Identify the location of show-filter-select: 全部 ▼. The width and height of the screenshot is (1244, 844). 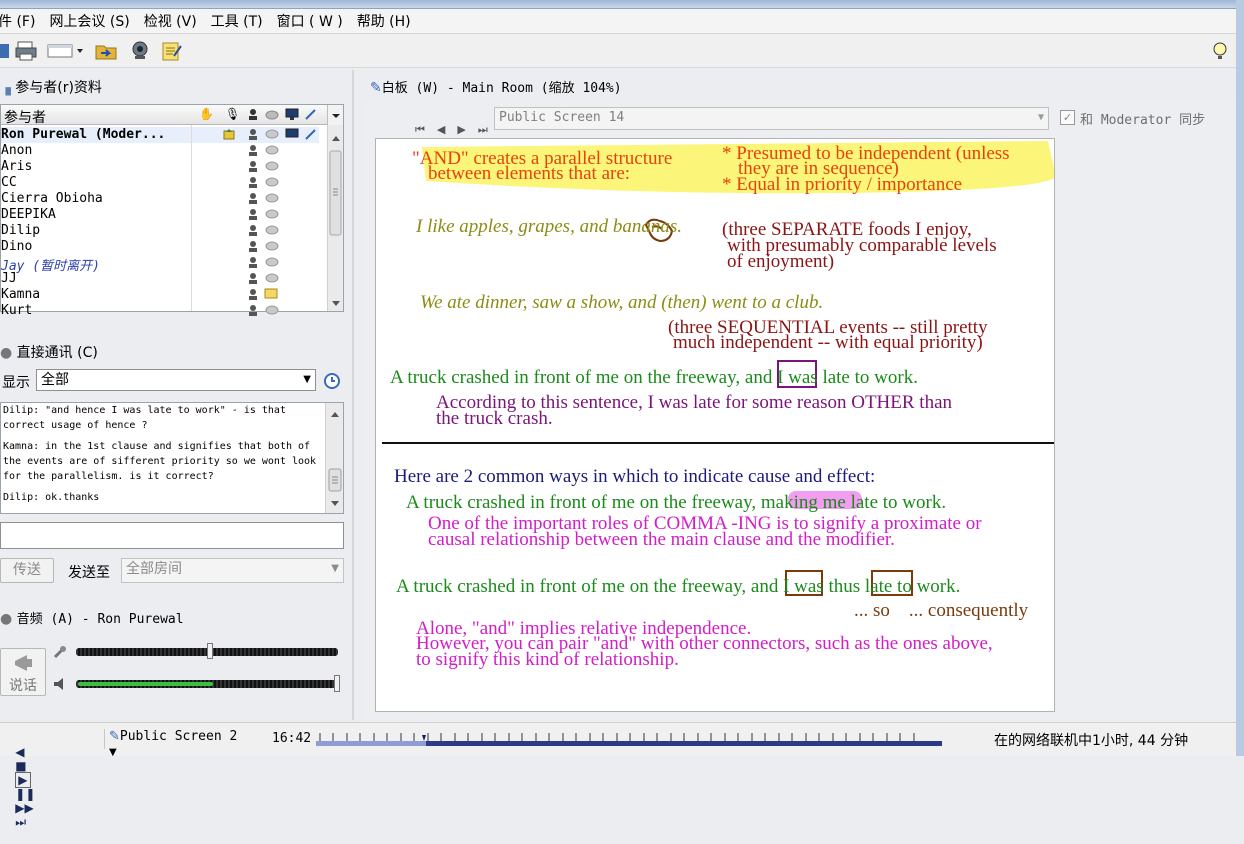
(176, 380).